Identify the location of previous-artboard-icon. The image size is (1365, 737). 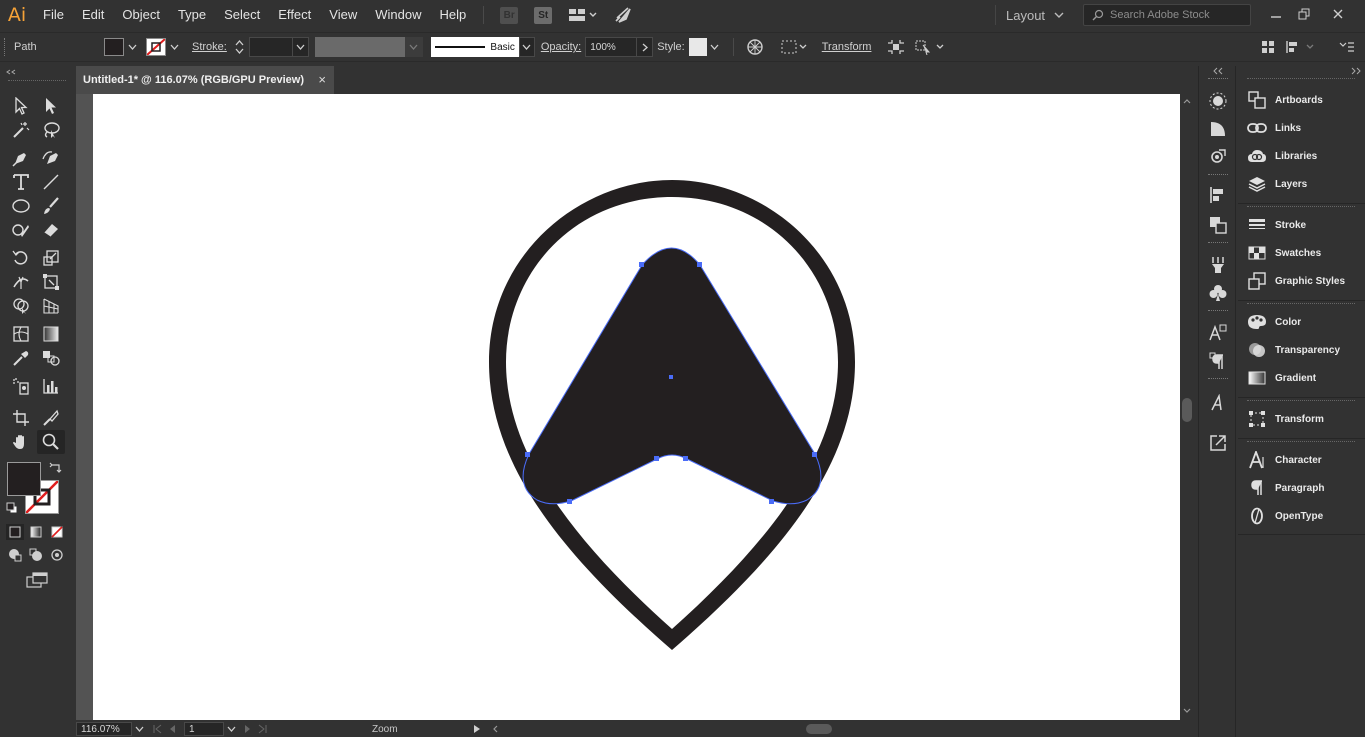
(172, 729).